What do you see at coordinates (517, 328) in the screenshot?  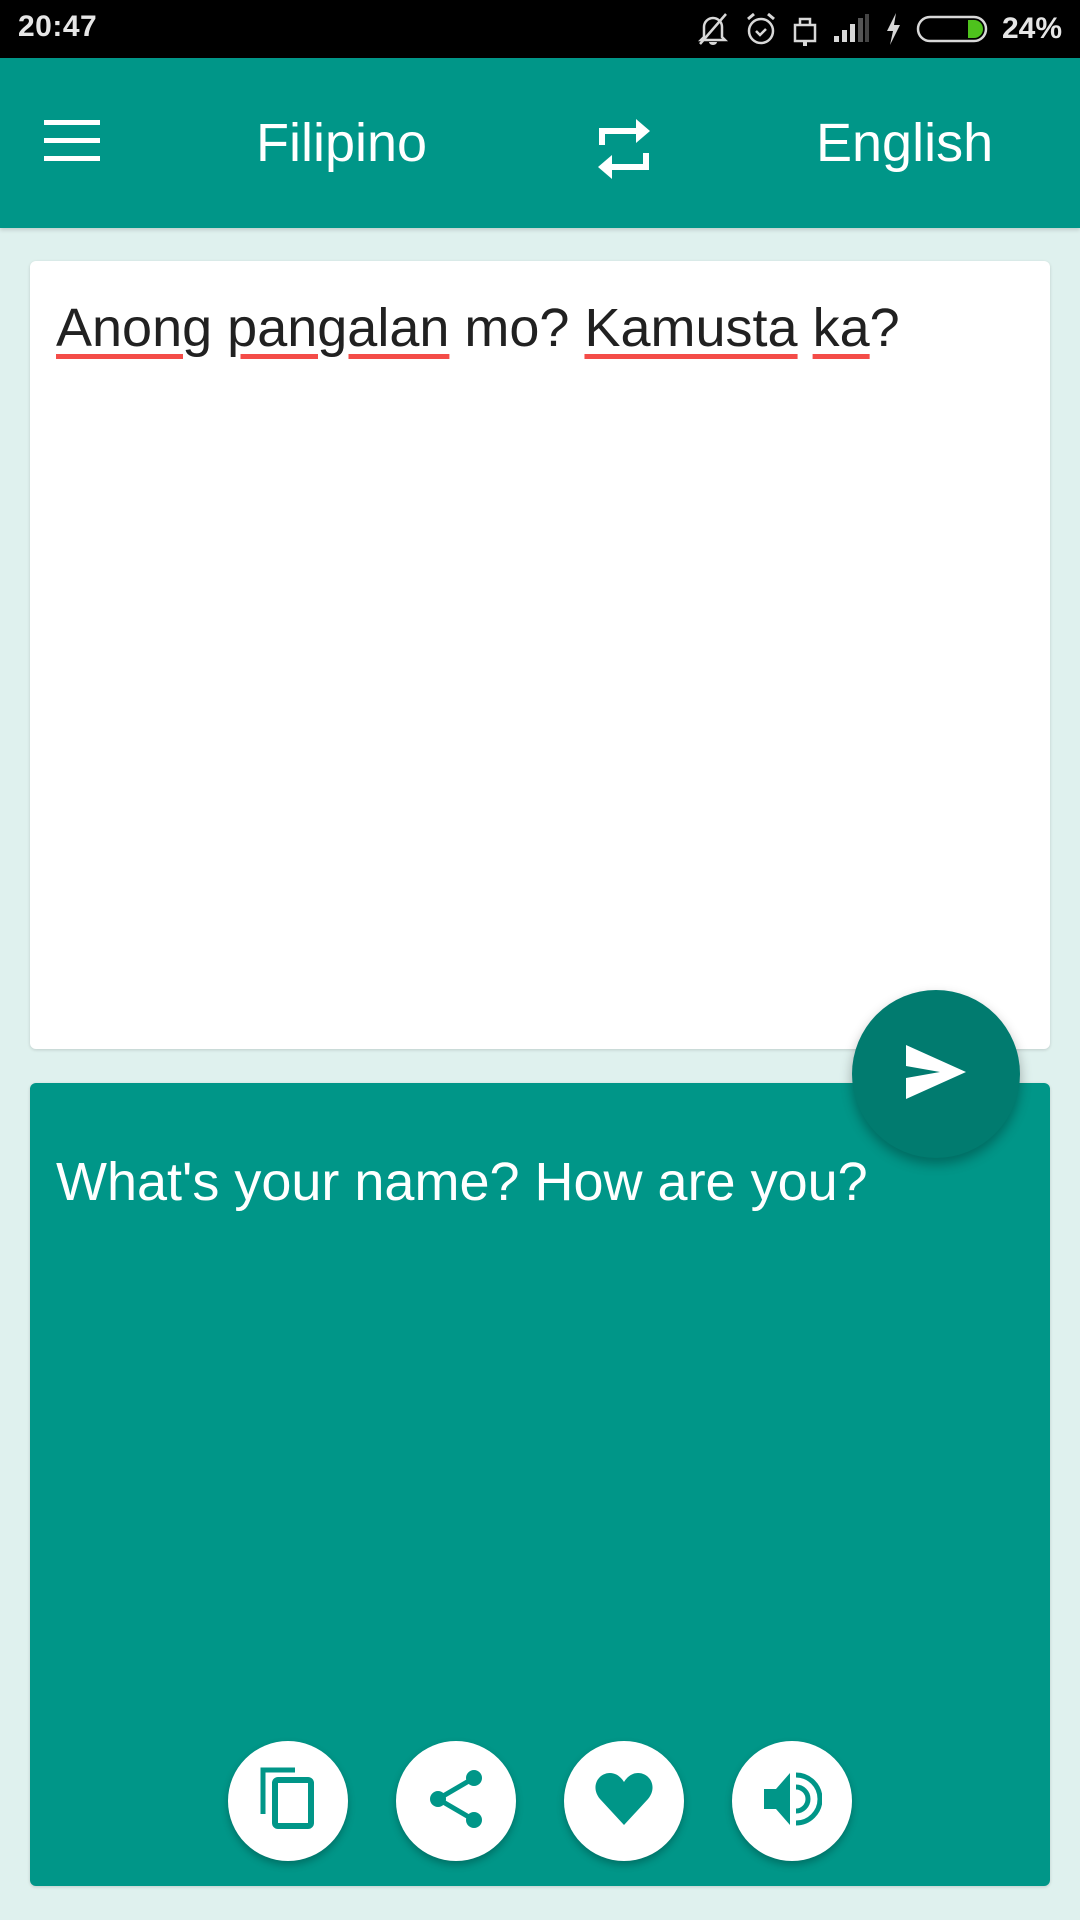 I see `source-word: mo?` at bounding box center [517, 328].